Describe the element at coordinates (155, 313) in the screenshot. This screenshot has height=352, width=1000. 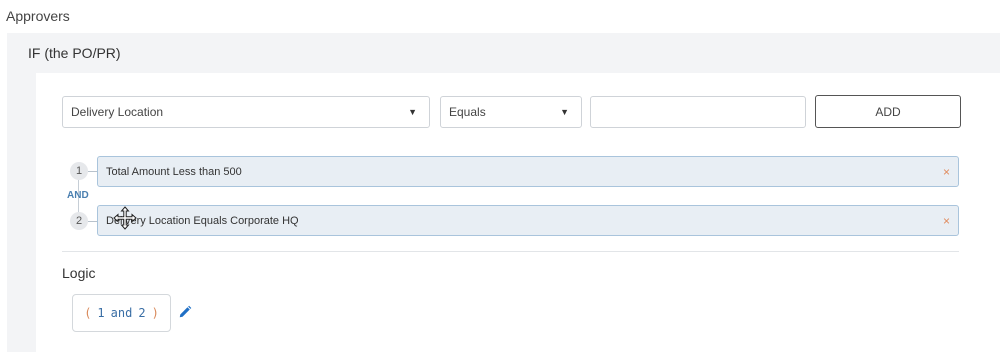
I see `logic-close-paren: )` at that location.